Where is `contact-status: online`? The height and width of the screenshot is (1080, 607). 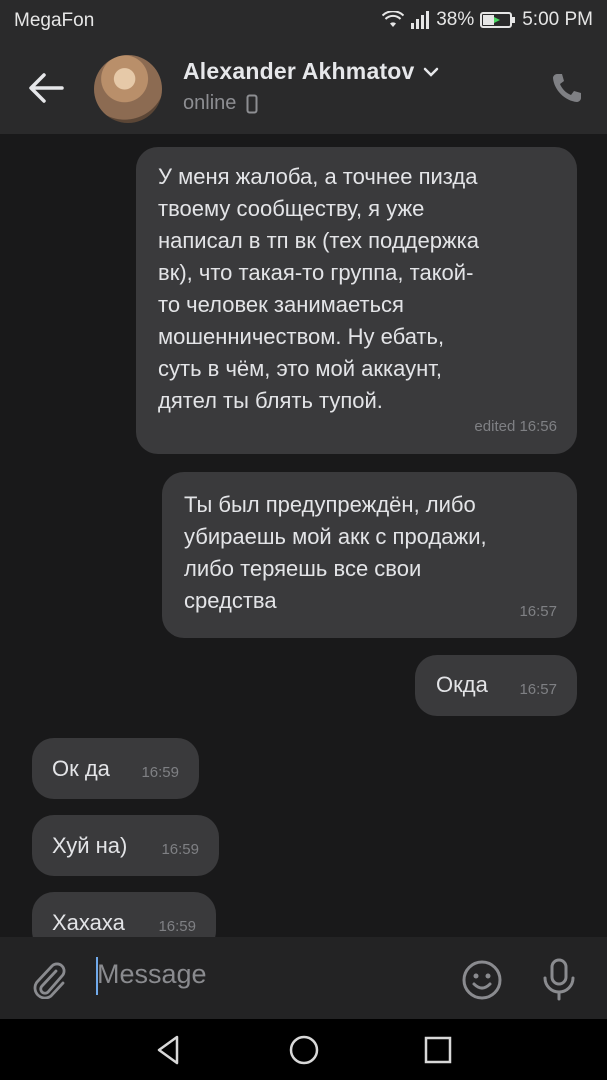 contact-status: online is located at coordinates (210, 103).